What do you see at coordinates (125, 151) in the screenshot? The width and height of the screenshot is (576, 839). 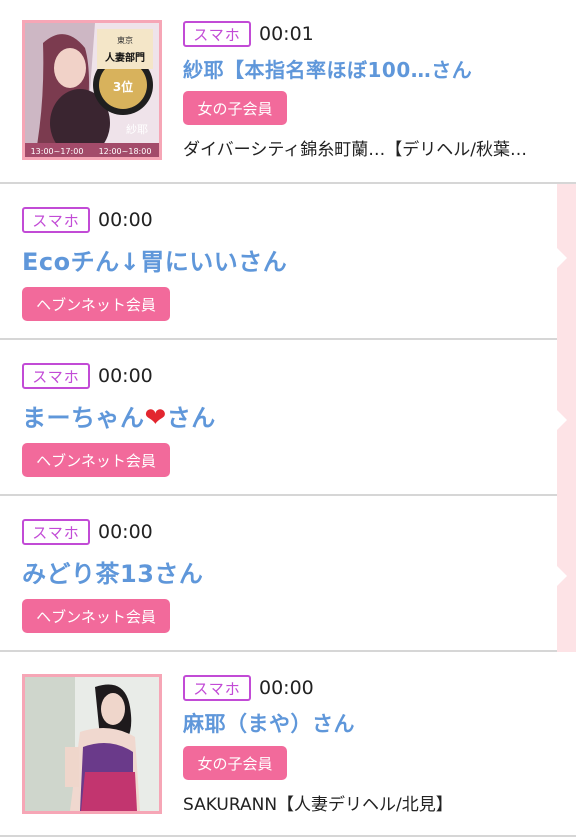 I see `hours-right: 12:00~18:00` at bounding box center [125, 151].